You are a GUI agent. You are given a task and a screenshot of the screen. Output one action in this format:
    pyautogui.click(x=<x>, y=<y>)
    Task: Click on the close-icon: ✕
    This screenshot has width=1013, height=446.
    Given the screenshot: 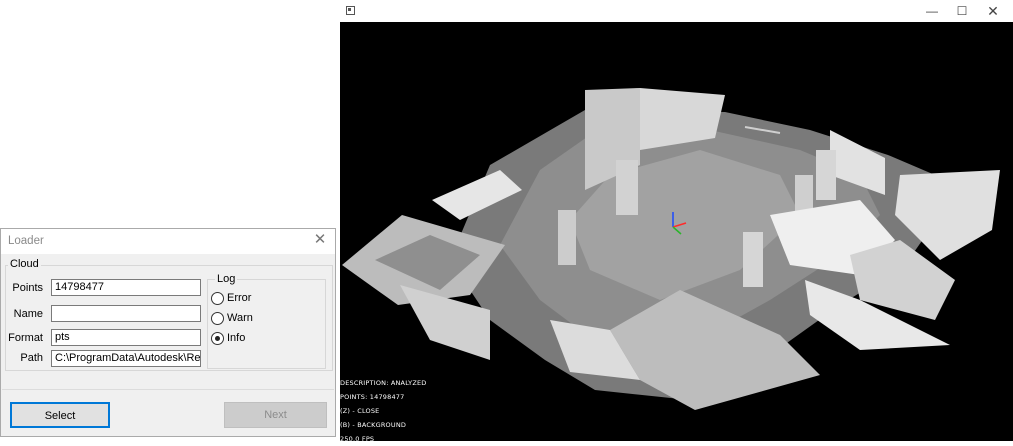 What is the action you would take?
    pyautogui.click(x=320, y=239)
    